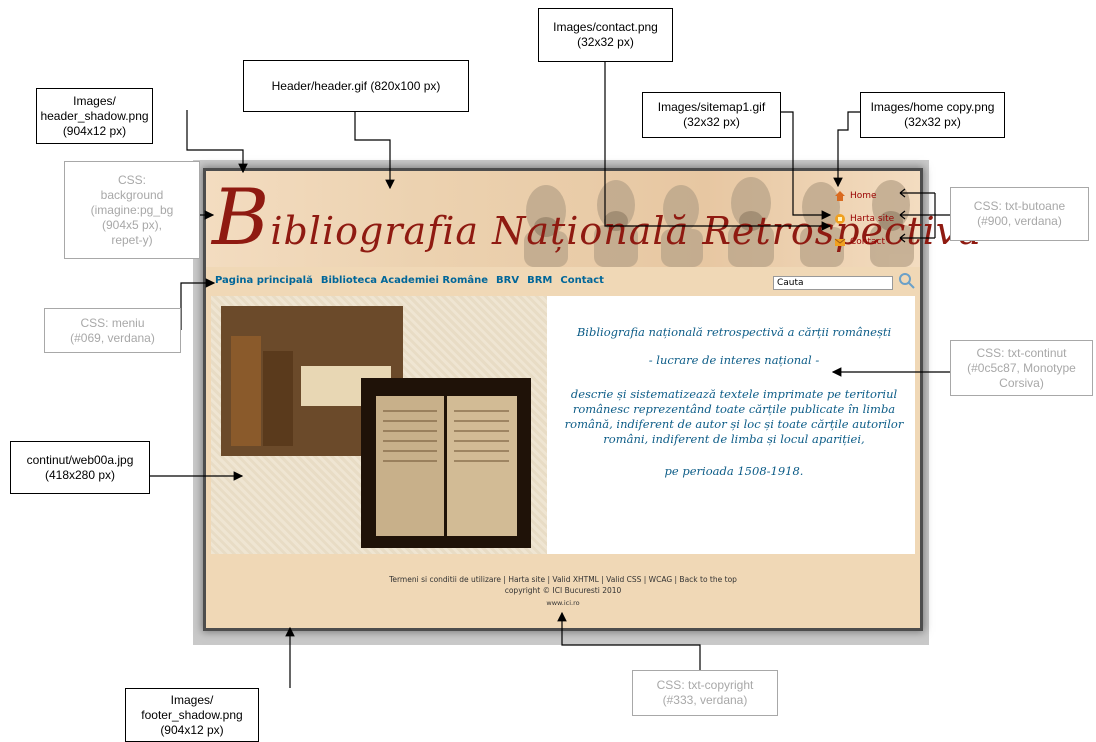 This screenshot has width=1096, height=742. What do you see at coordinates (840, 218) in the screenshot?
I see `sitemap-icon` at bounding box center [840, 218].